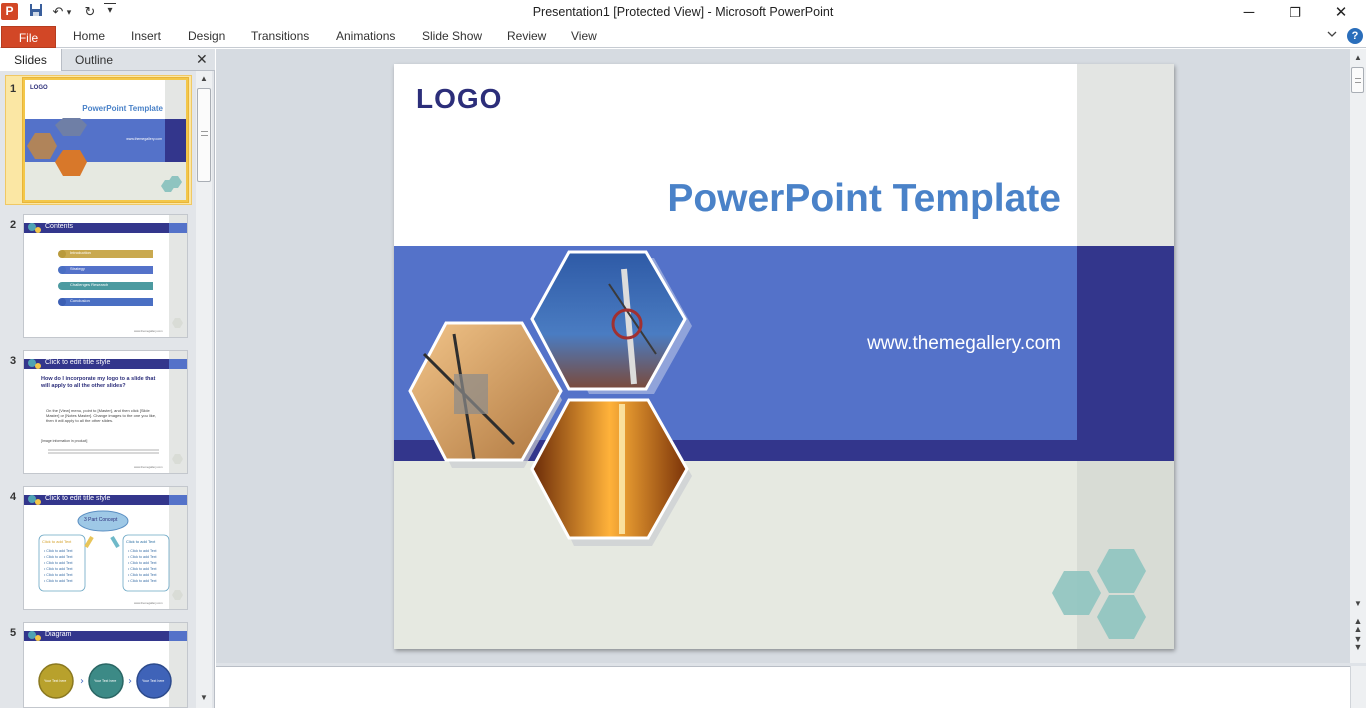  What do you see at coordinates (13, 225) in the screenshot?
I see `slide-number: 2` at bounding box center [13, 225].